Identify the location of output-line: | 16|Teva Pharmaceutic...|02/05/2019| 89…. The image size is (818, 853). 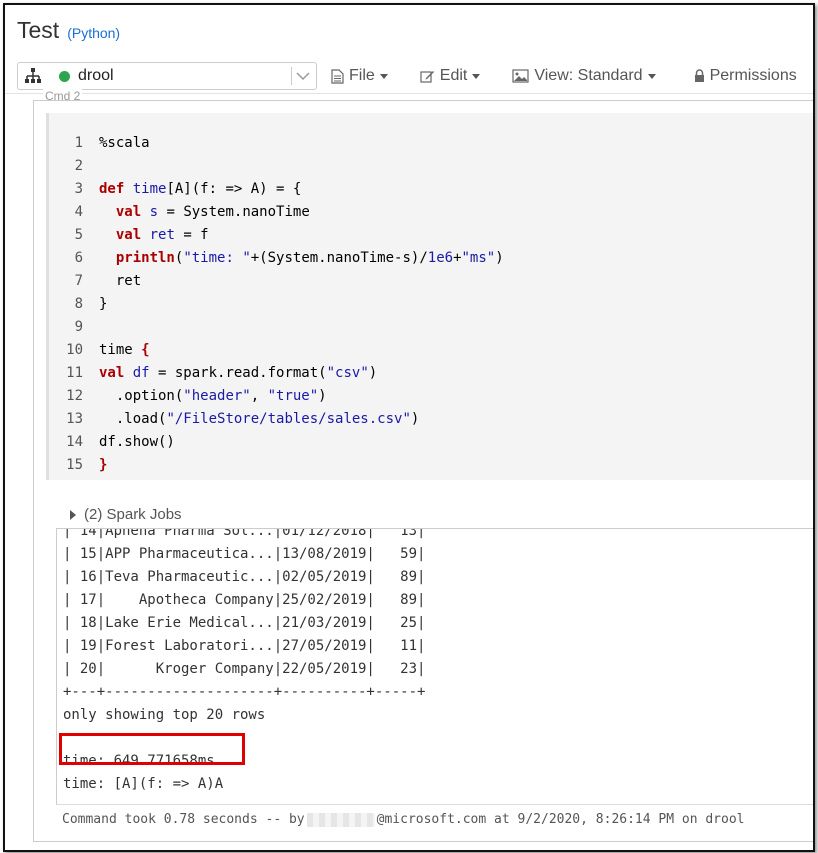
(244, 577).